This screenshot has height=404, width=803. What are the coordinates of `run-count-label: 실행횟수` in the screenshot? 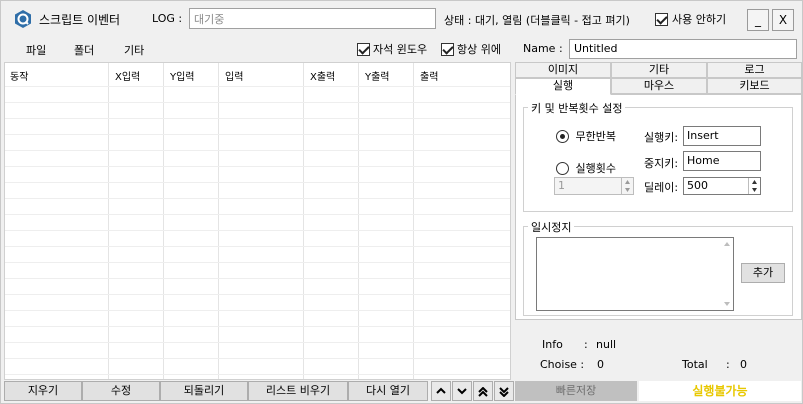 It's located at (595, 168).